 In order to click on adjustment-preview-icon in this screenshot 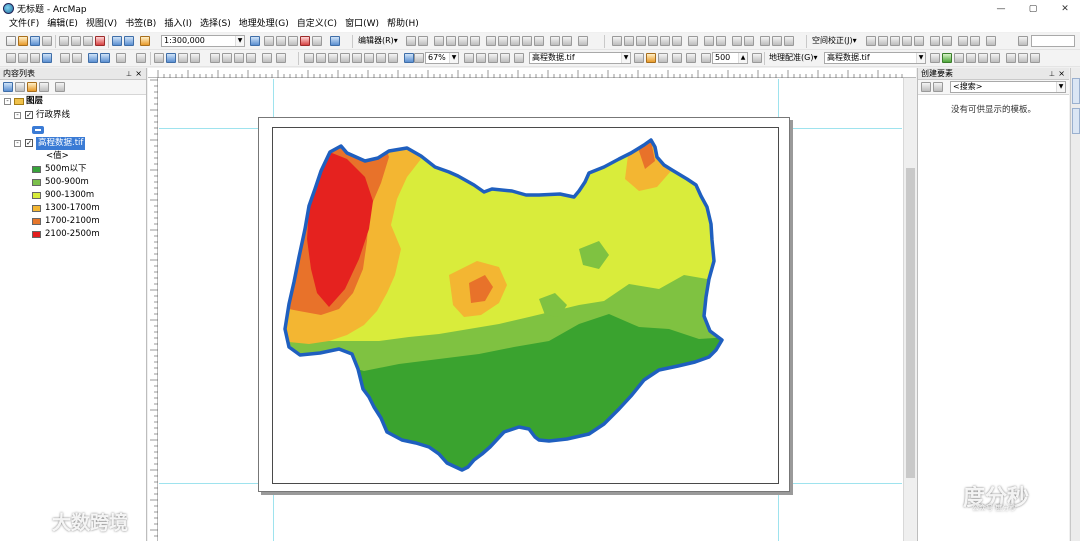, I will do `click(975, 41)`.